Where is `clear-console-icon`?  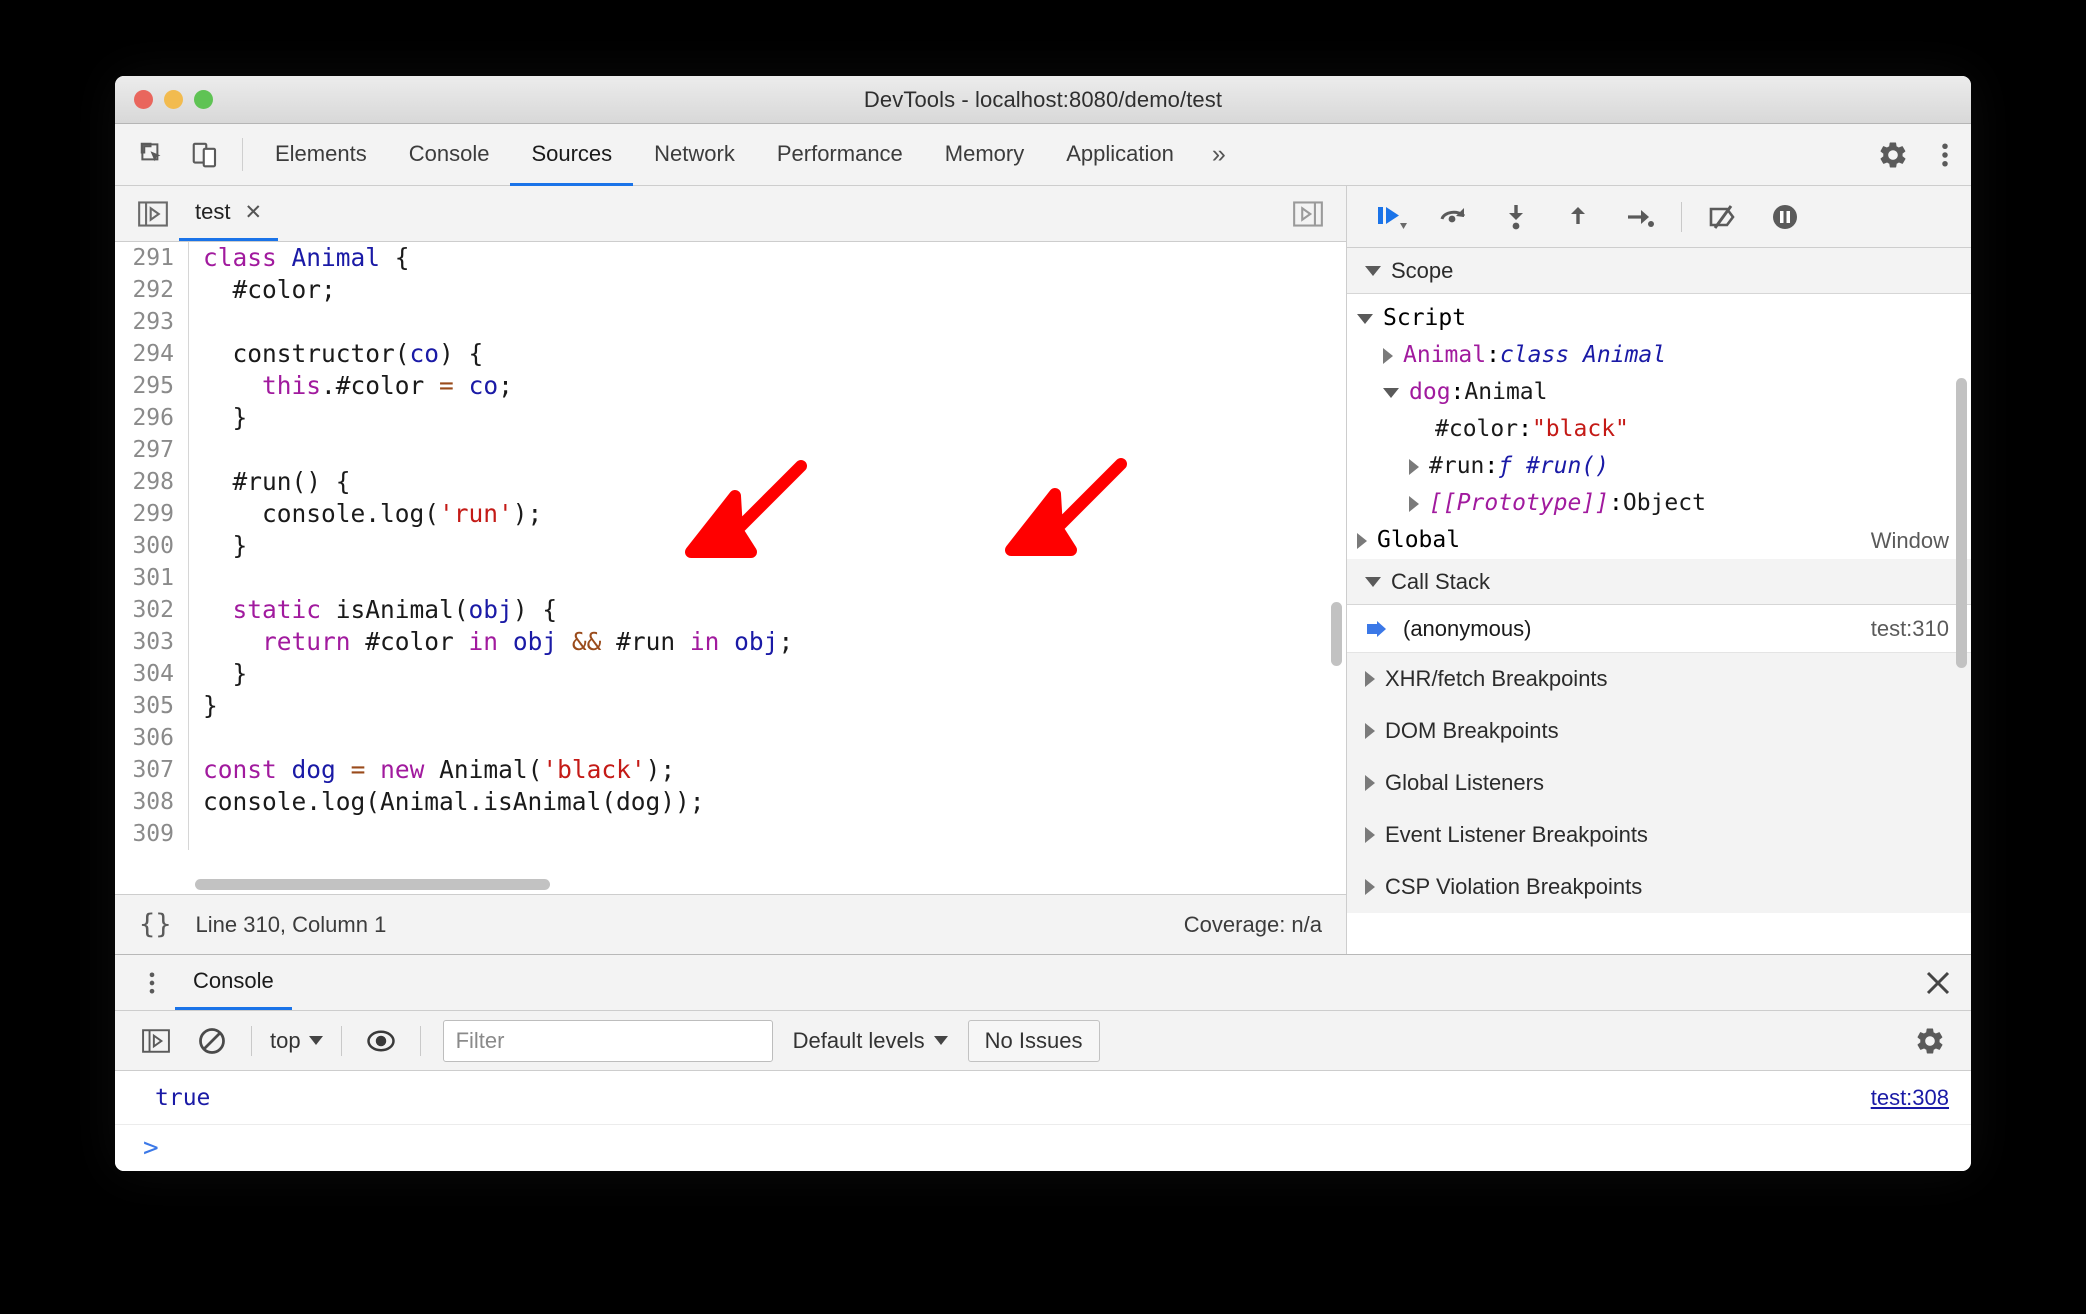
clear-console-icon is located at coordinates (212, 1041).